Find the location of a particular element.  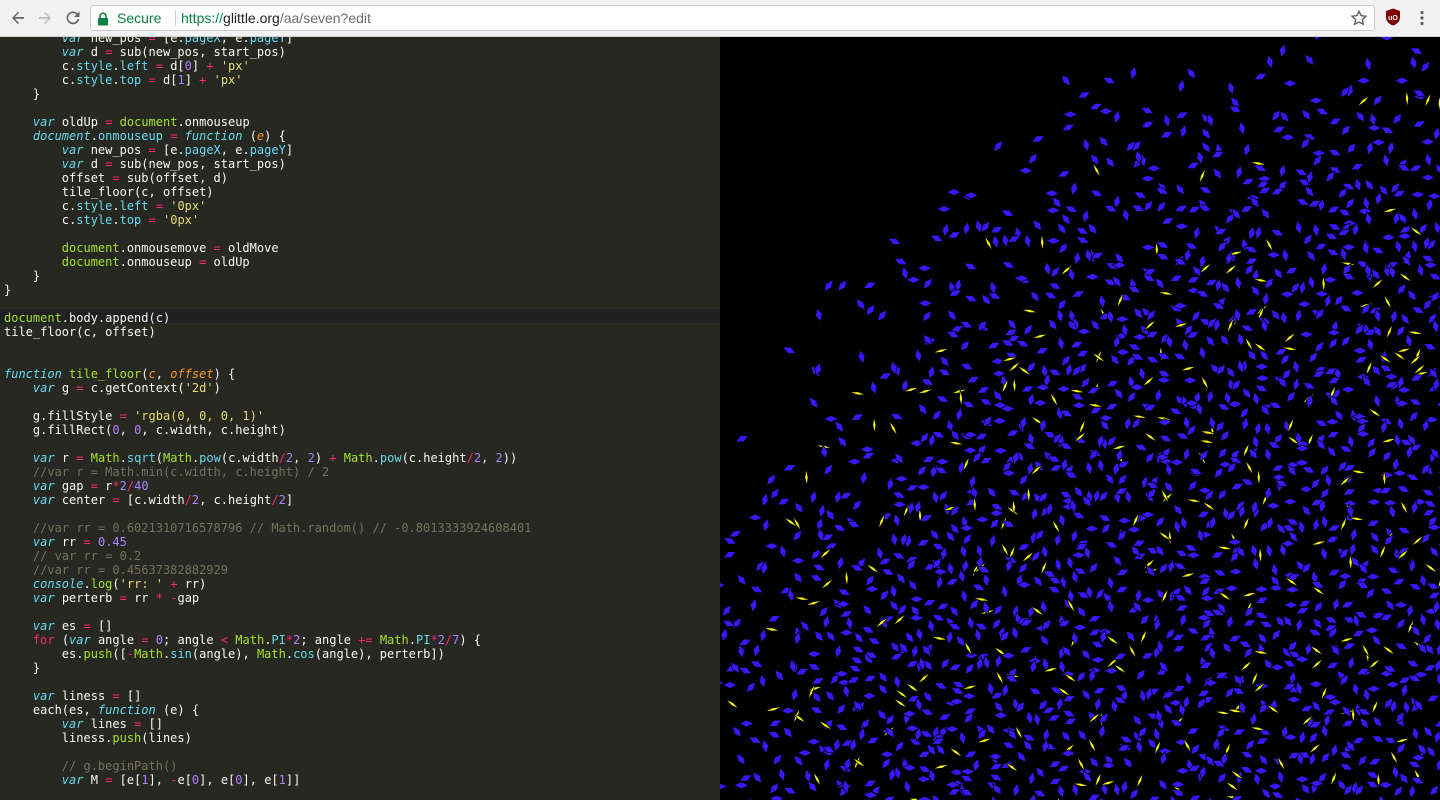

browser-menu-button is located at coordinates (1422, 18).